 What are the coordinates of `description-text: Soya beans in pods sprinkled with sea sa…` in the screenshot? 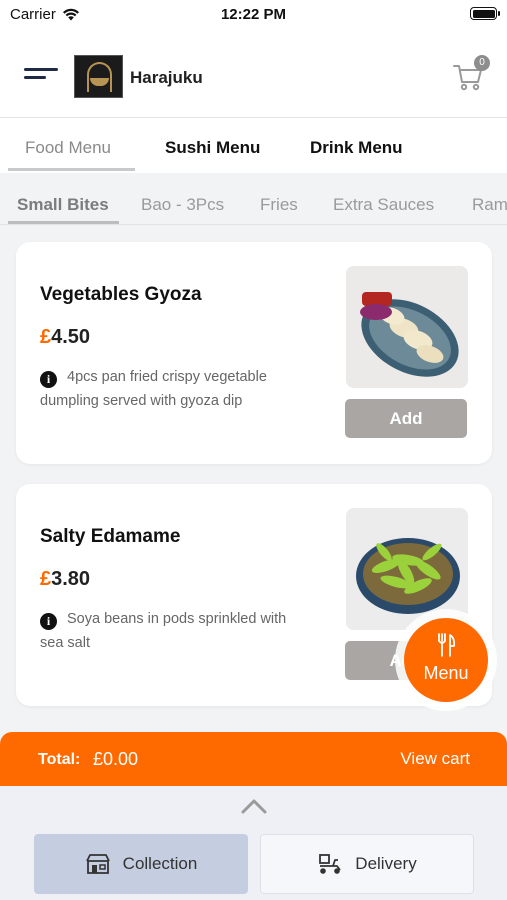 It's located at (163, 631).